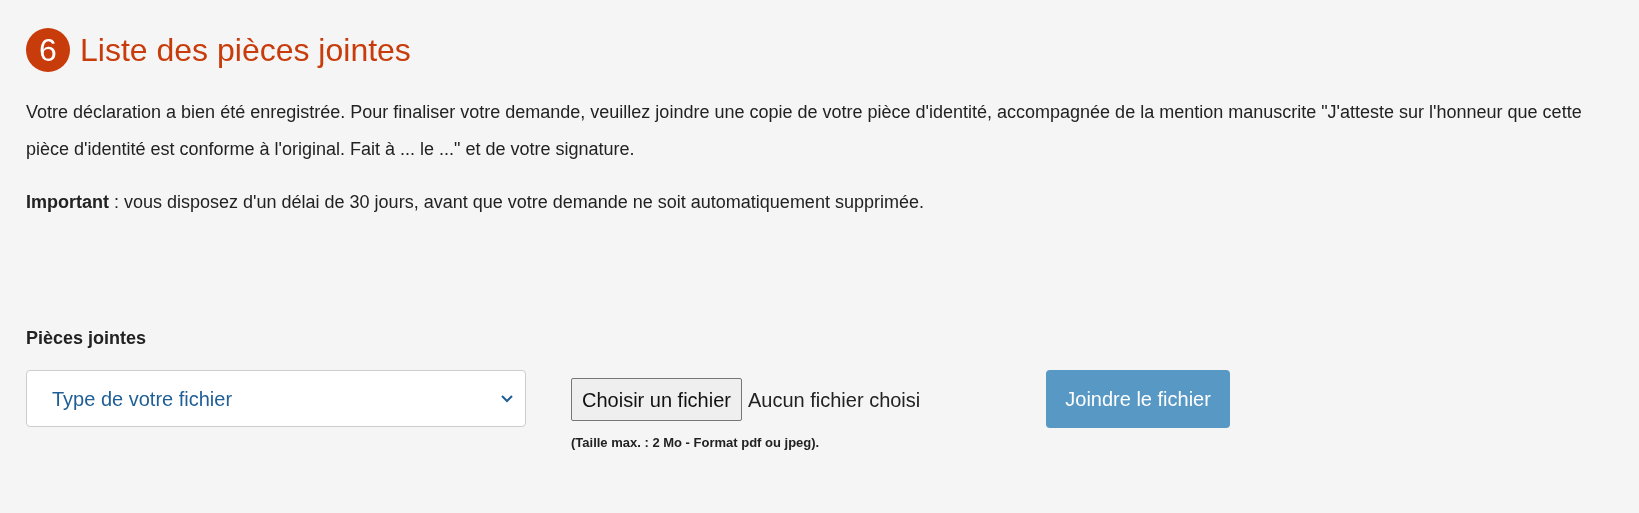 Image resolution: width=1639 pixels, height=513 pixels. What do you see at coordinates (276, 398) in the screenshot?
I see `file-type-select: Type de votre fichier` at bounding box center [276, 398].